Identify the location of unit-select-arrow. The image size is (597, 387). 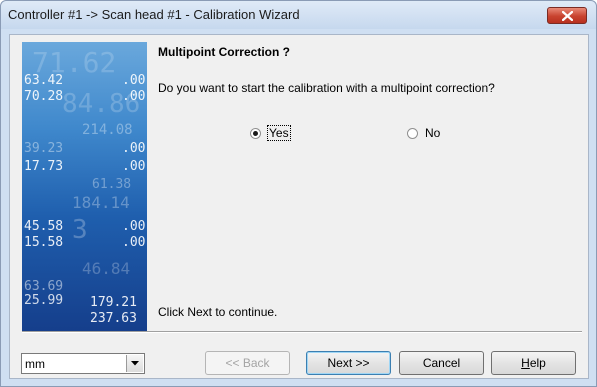
(134, 363).